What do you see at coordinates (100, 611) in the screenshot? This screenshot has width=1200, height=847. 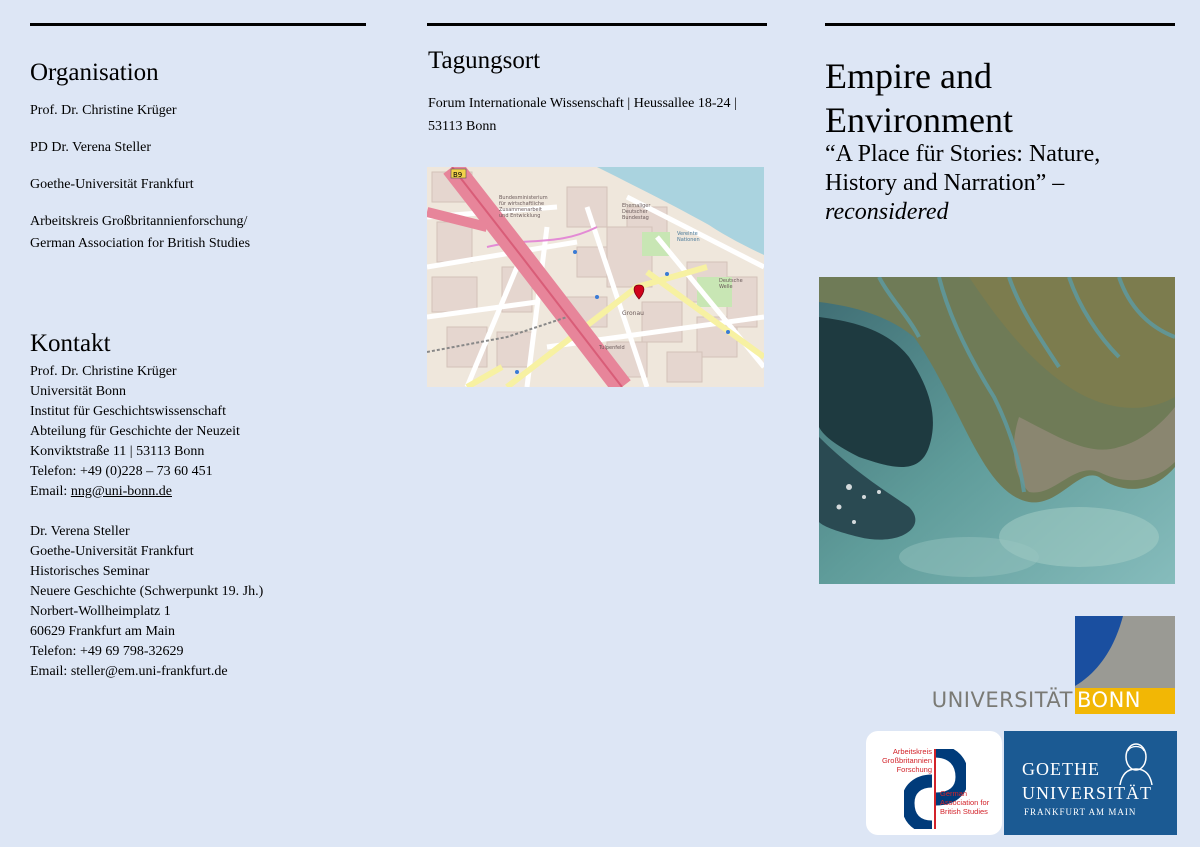 I see `kontakt-line: Norbert-Wollheimplatz 1` at bounding box center [100, 611].